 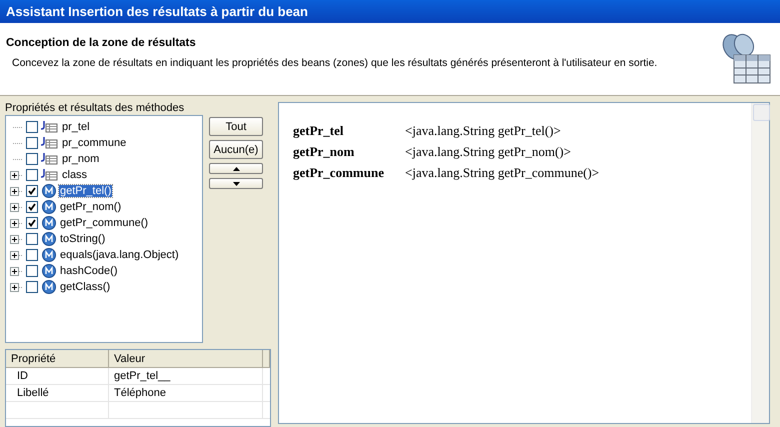 I want to click on all-button: Tout, so click(x=236, y=126).